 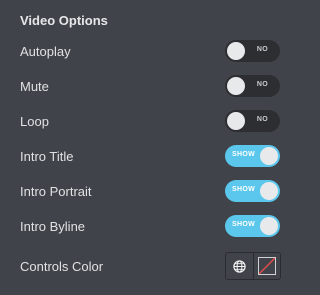 What do you see at coordinates (150, 87) in the screenshot?
I see `option-row-mute: Mute NO` at bounding box center [150, 87].